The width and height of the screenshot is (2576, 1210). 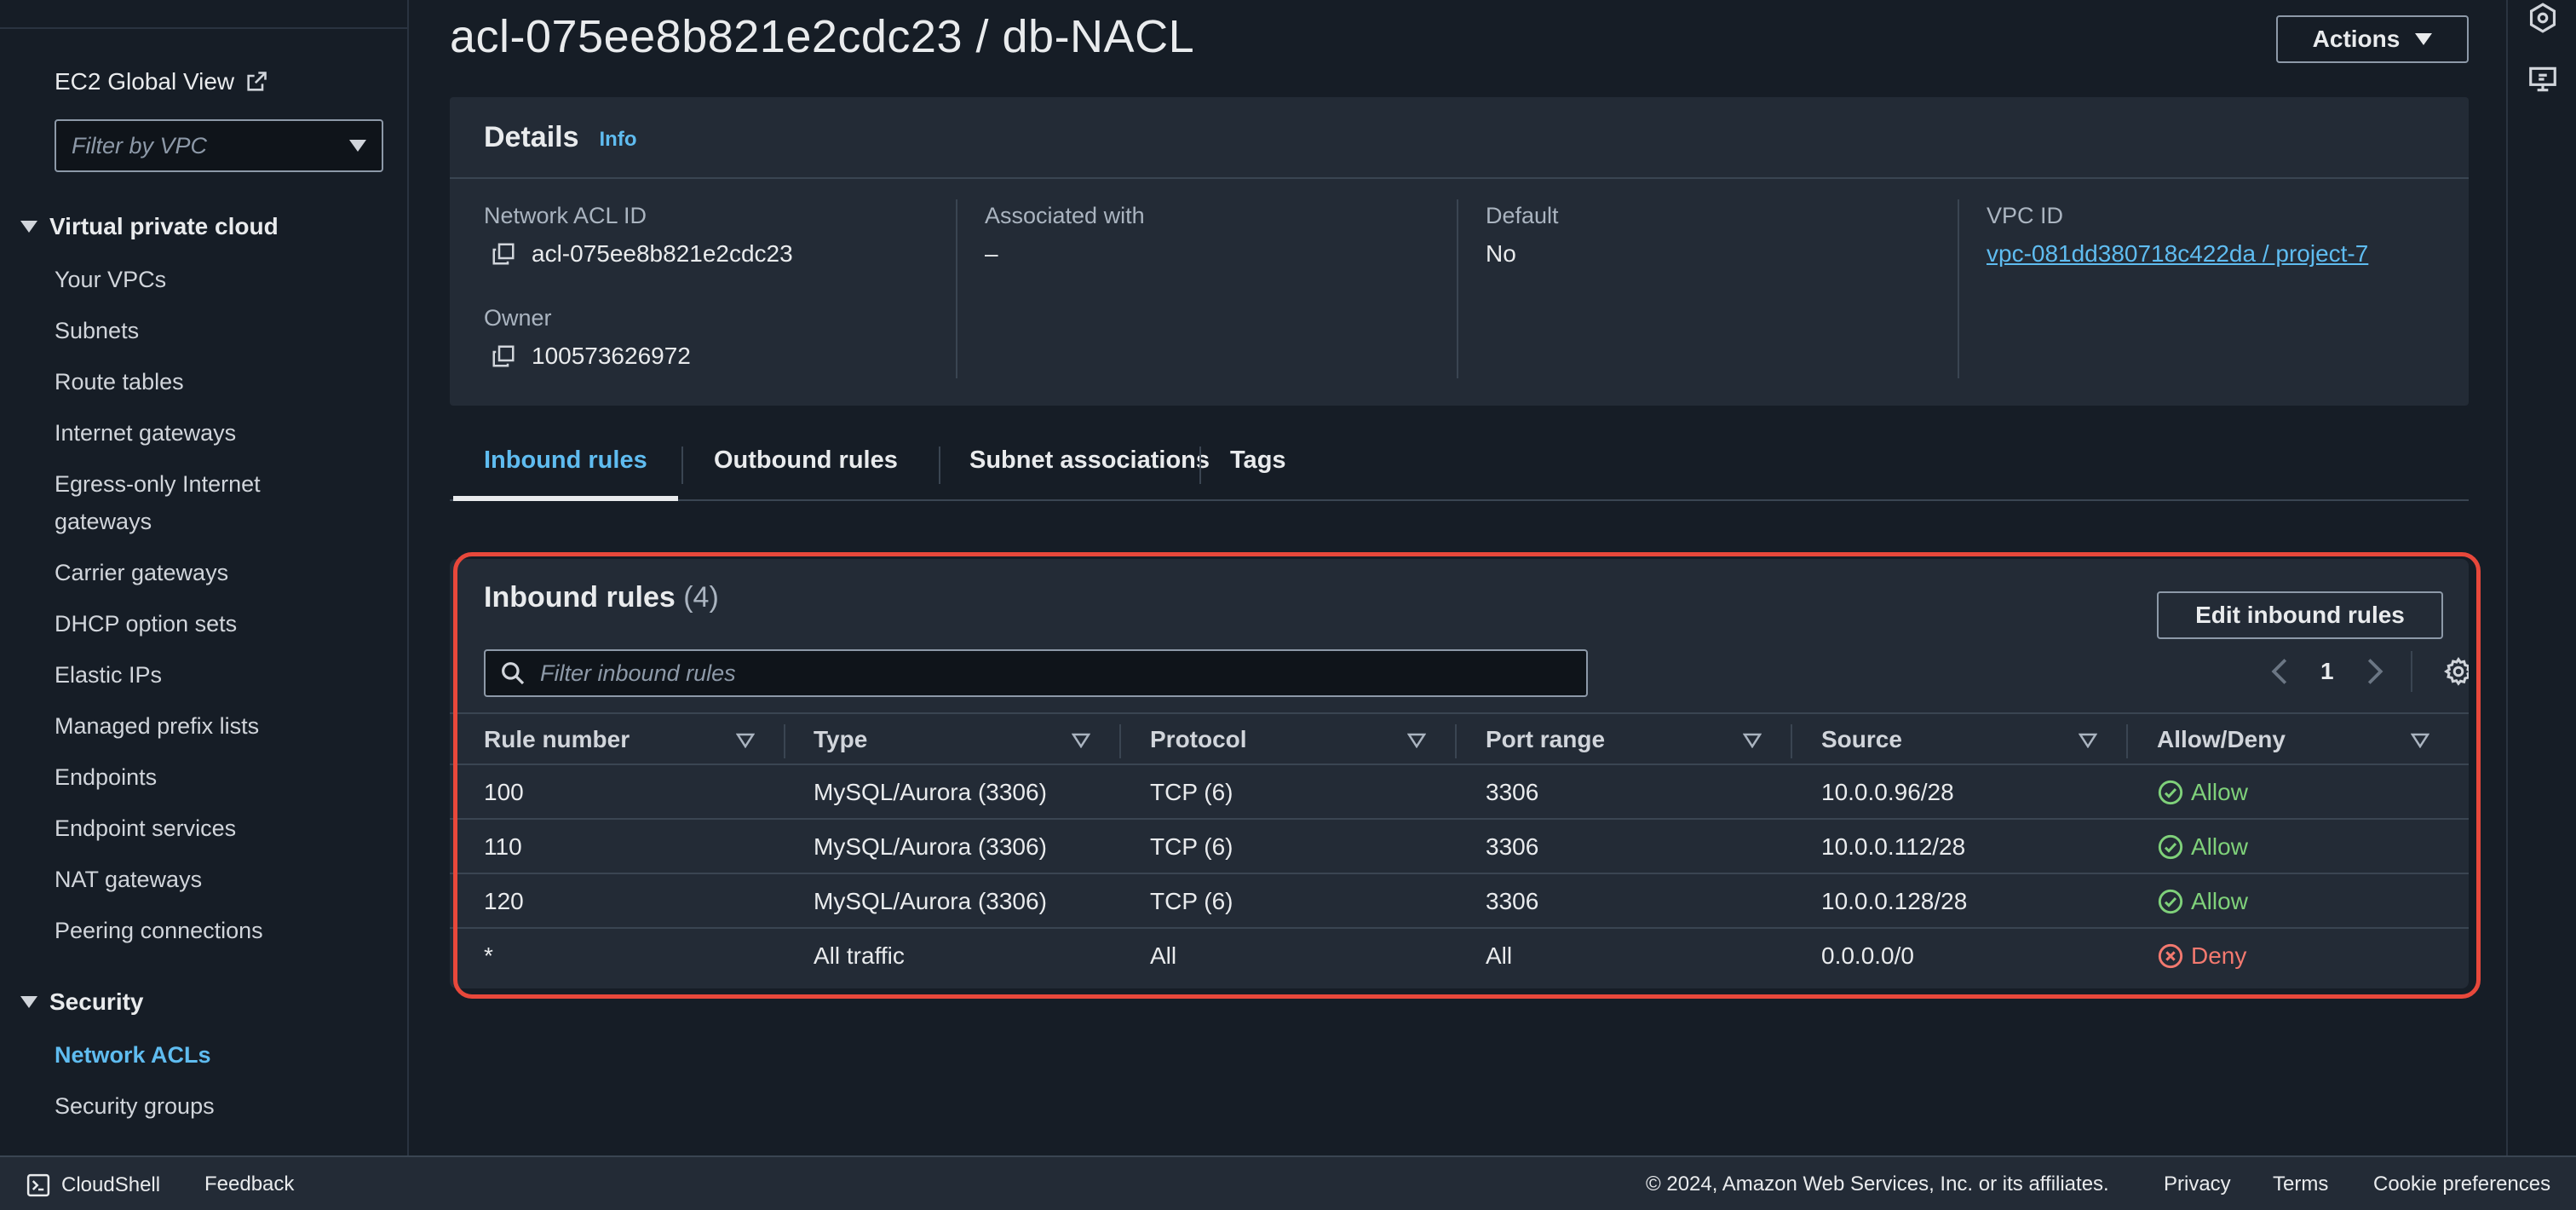 I want to click on sidebar-item-subnets: Subnets, so click(x=97, y=331).